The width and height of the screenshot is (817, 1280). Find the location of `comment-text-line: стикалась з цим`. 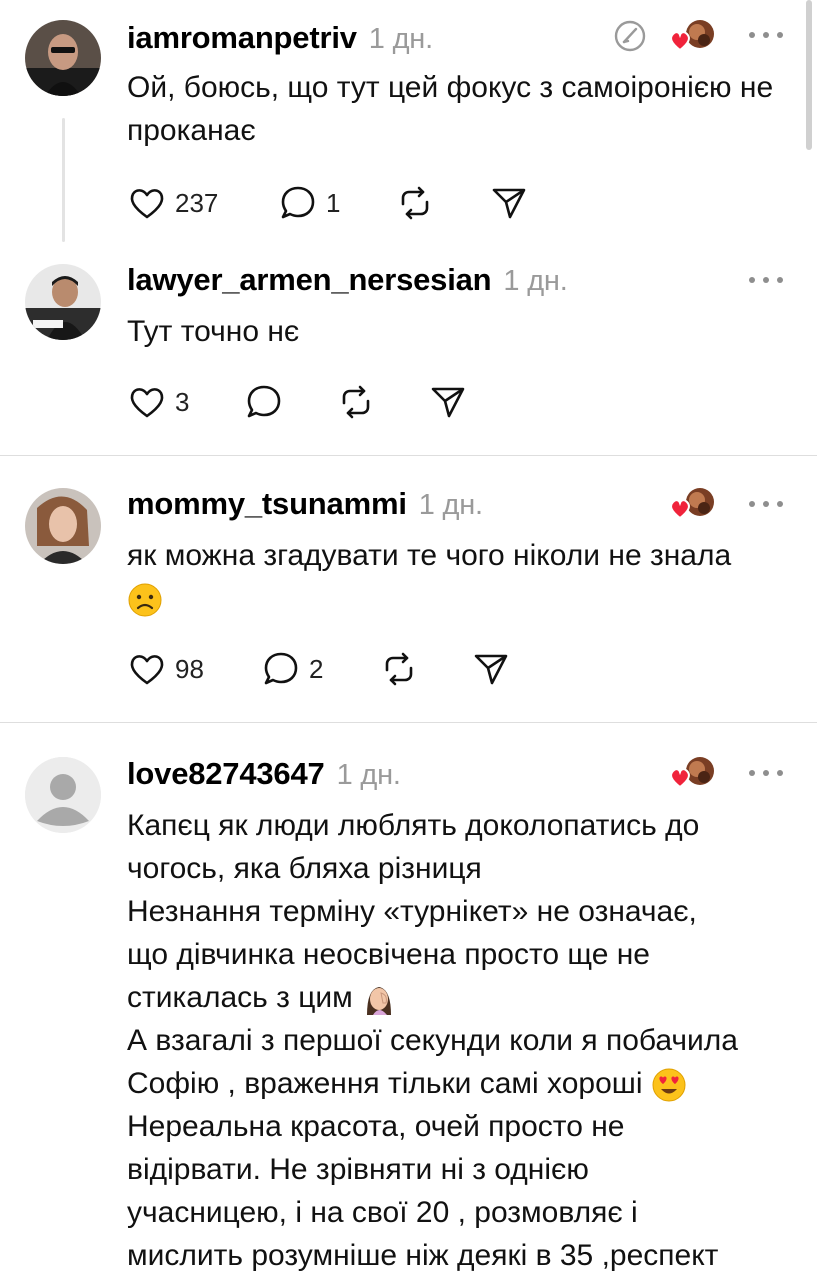

comment-text-line: стикалась з цим is located at coordinates (457, 997).